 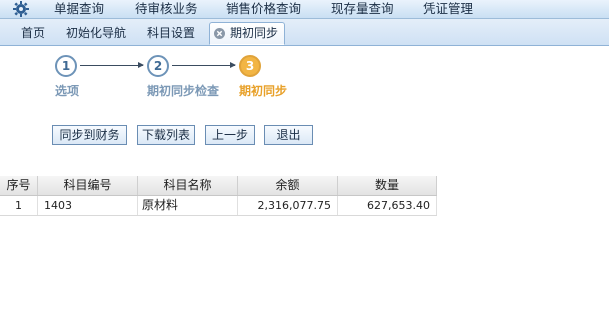 I want to click on table-row: 1 1403 原材料 2,316,077.75 627,653.40, so click(x=218, y=206).